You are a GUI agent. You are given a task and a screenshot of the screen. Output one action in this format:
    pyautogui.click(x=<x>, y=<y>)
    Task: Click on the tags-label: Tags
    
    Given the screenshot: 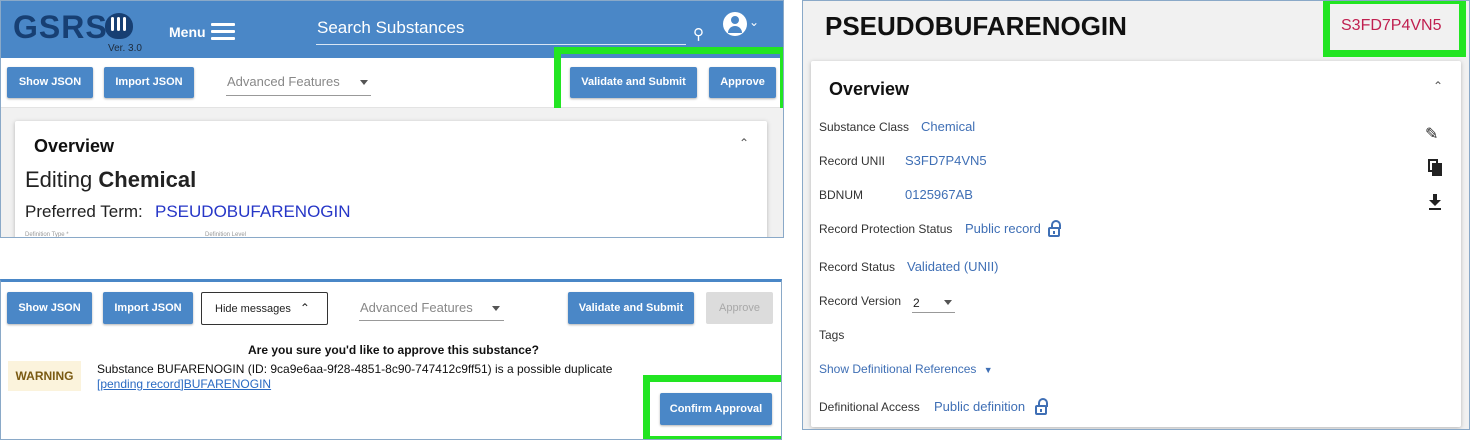 What is the action you would take?
    pyautogui.click(x=832, y=335)
    